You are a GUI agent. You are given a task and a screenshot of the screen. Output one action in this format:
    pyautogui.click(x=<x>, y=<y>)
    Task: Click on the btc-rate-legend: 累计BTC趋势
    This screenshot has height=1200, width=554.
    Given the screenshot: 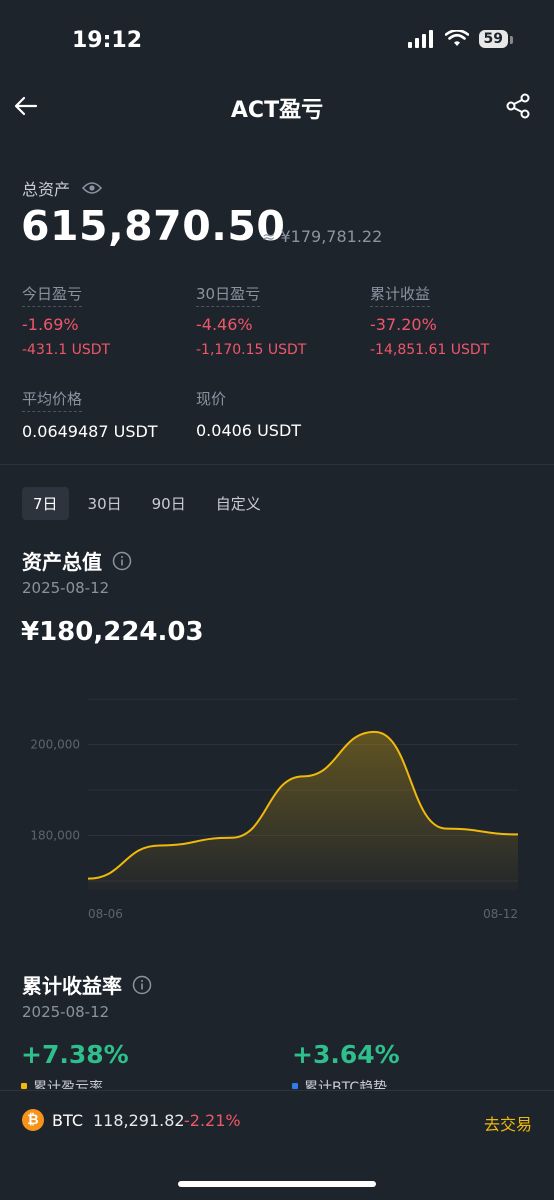 What is the action you would take?
    pyautogui.click(x=339, y=1083)
    